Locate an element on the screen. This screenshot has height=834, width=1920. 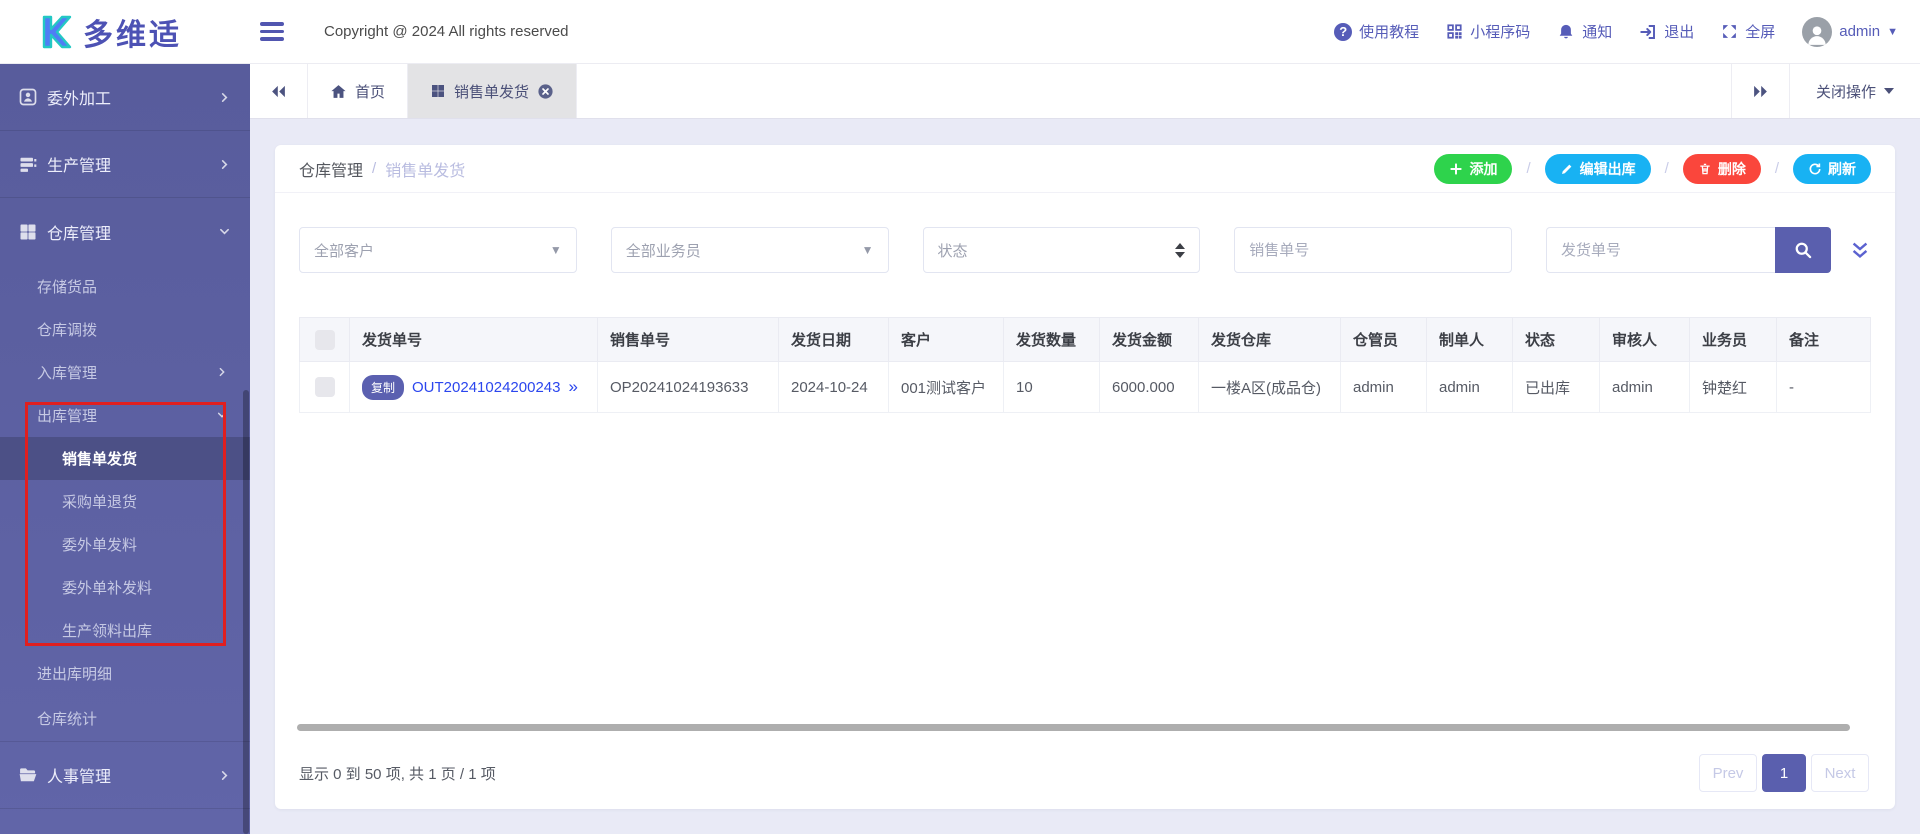
tab-sales-shipment: 销售单发货 is located at coordinates (493, 91).